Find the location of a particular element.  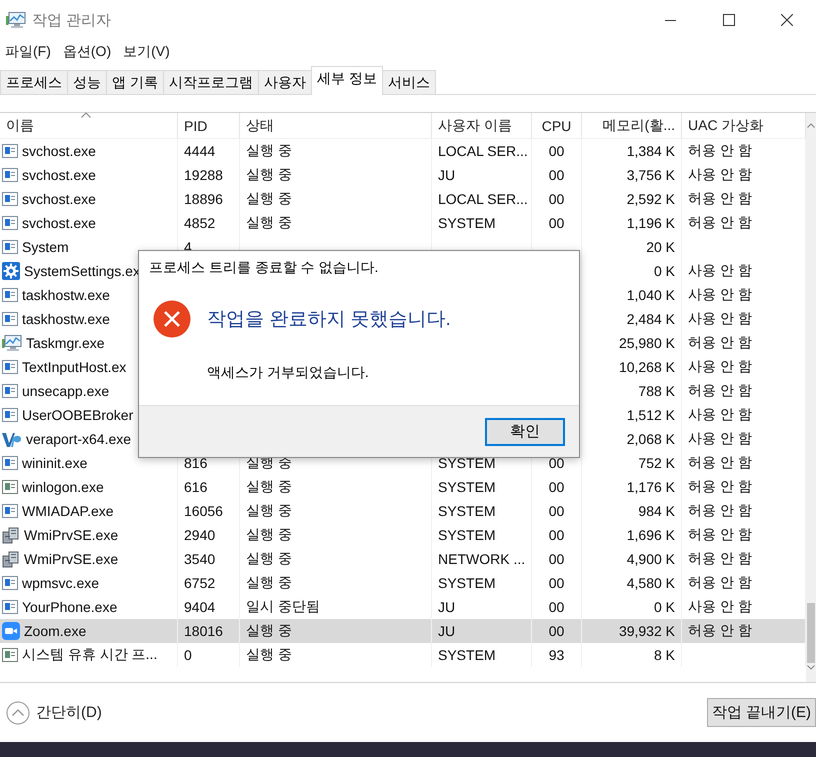

gear-icon is located at coordinates (11, 271).